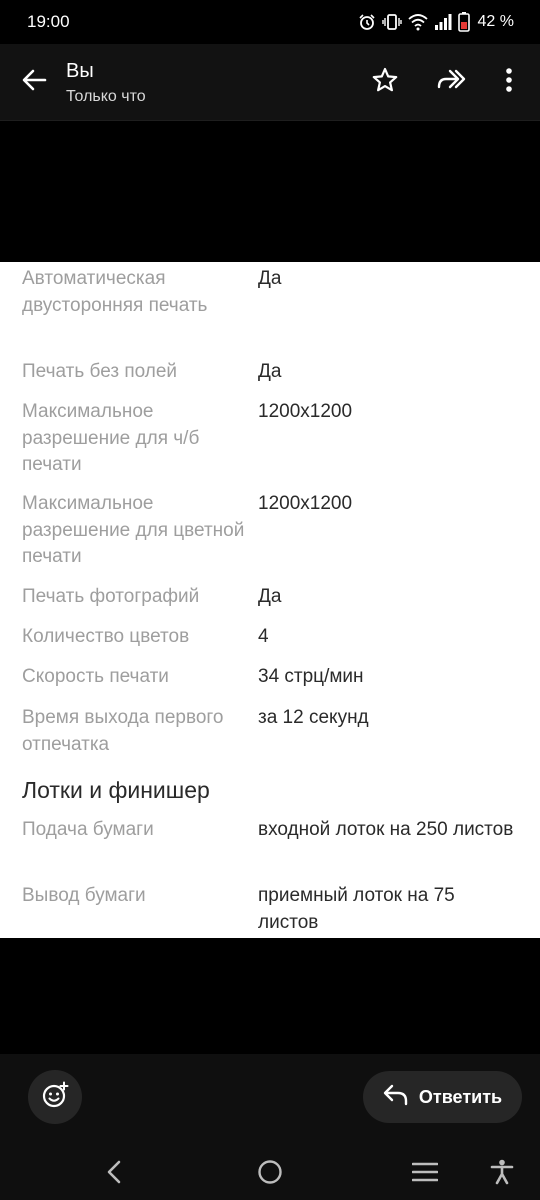 The width and height of the screenshot is (540, 1200). Describe the element at coordinates (313, 717) in the screenshot. I see `spec-value: за 12 секунд` at that location.